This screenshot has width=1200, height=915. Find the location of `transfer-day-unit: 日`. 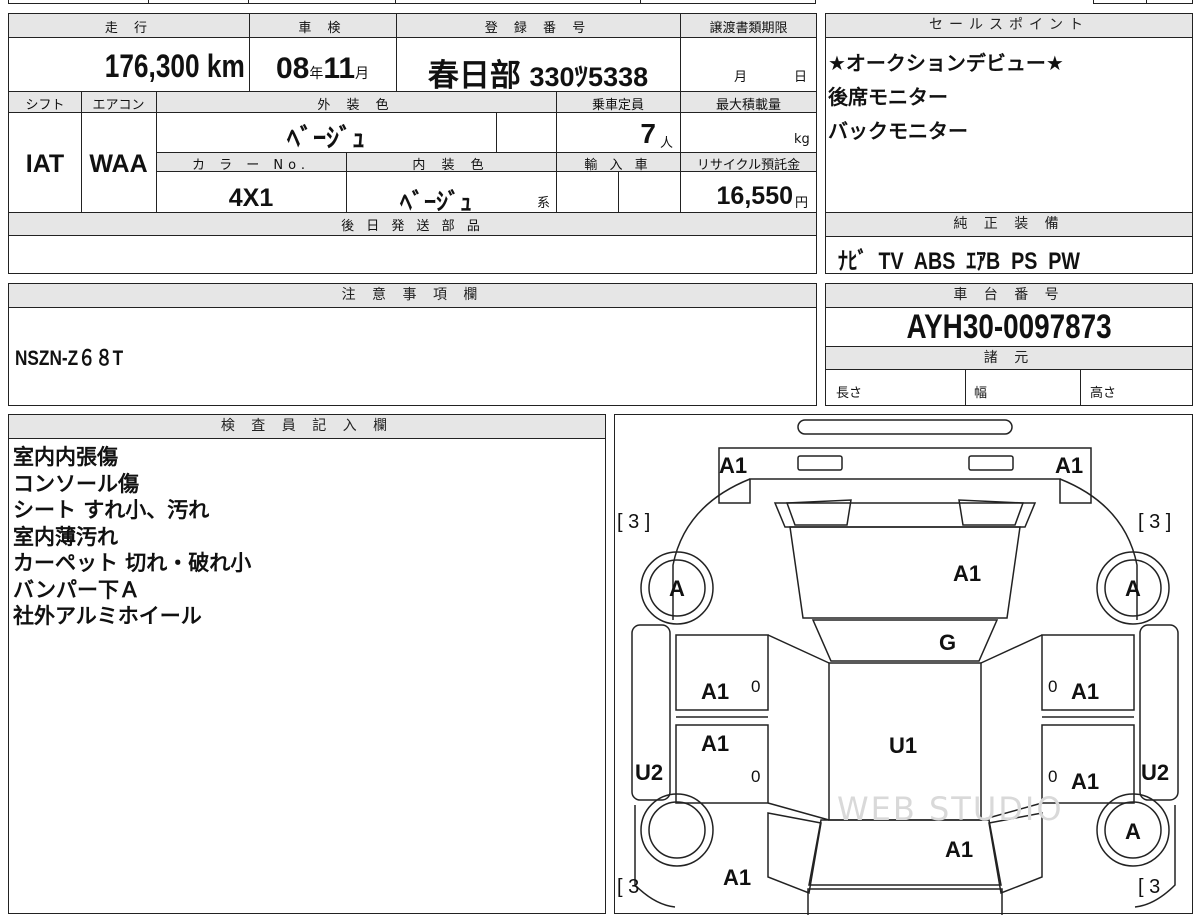

transfer-day-unit: 日 is located at coordinates (801, 77).